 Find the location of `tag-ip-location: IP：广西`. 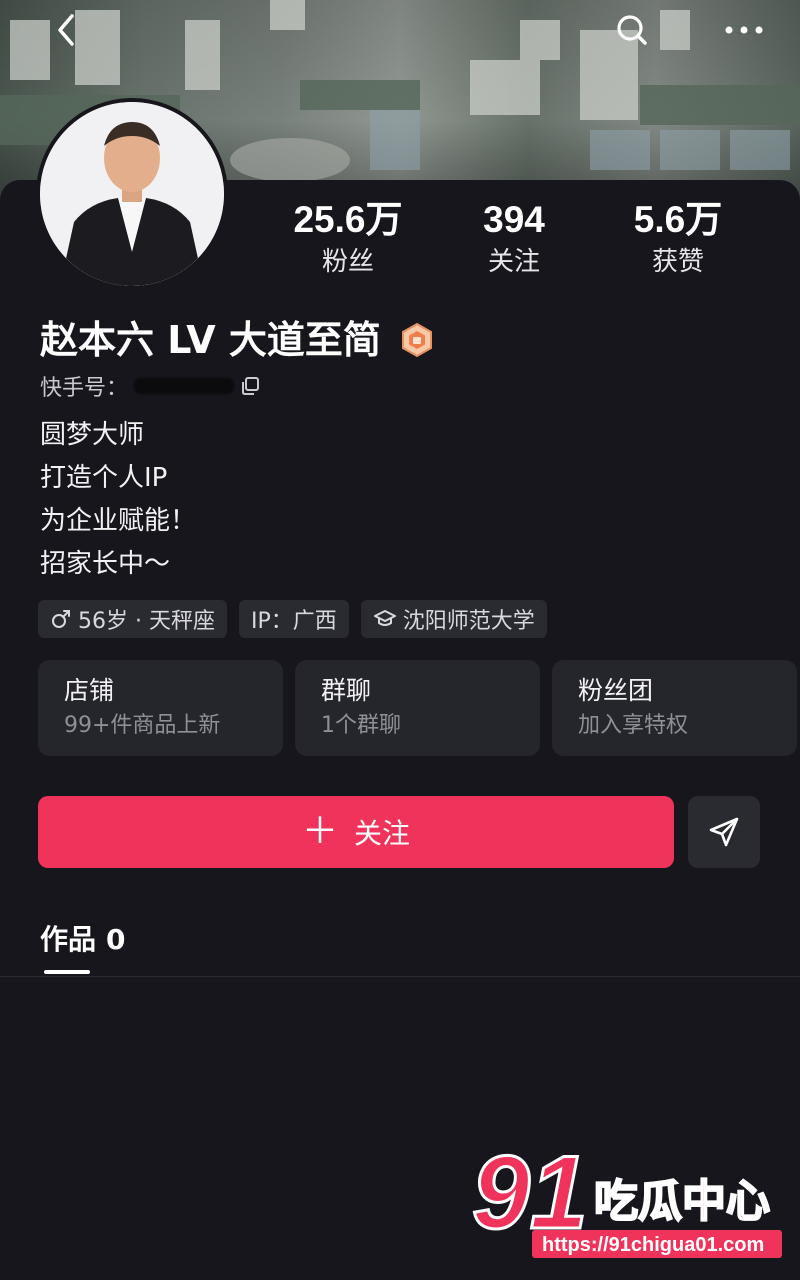

tag-ip-location: IP：广西 is located at coordinates (293, 619).